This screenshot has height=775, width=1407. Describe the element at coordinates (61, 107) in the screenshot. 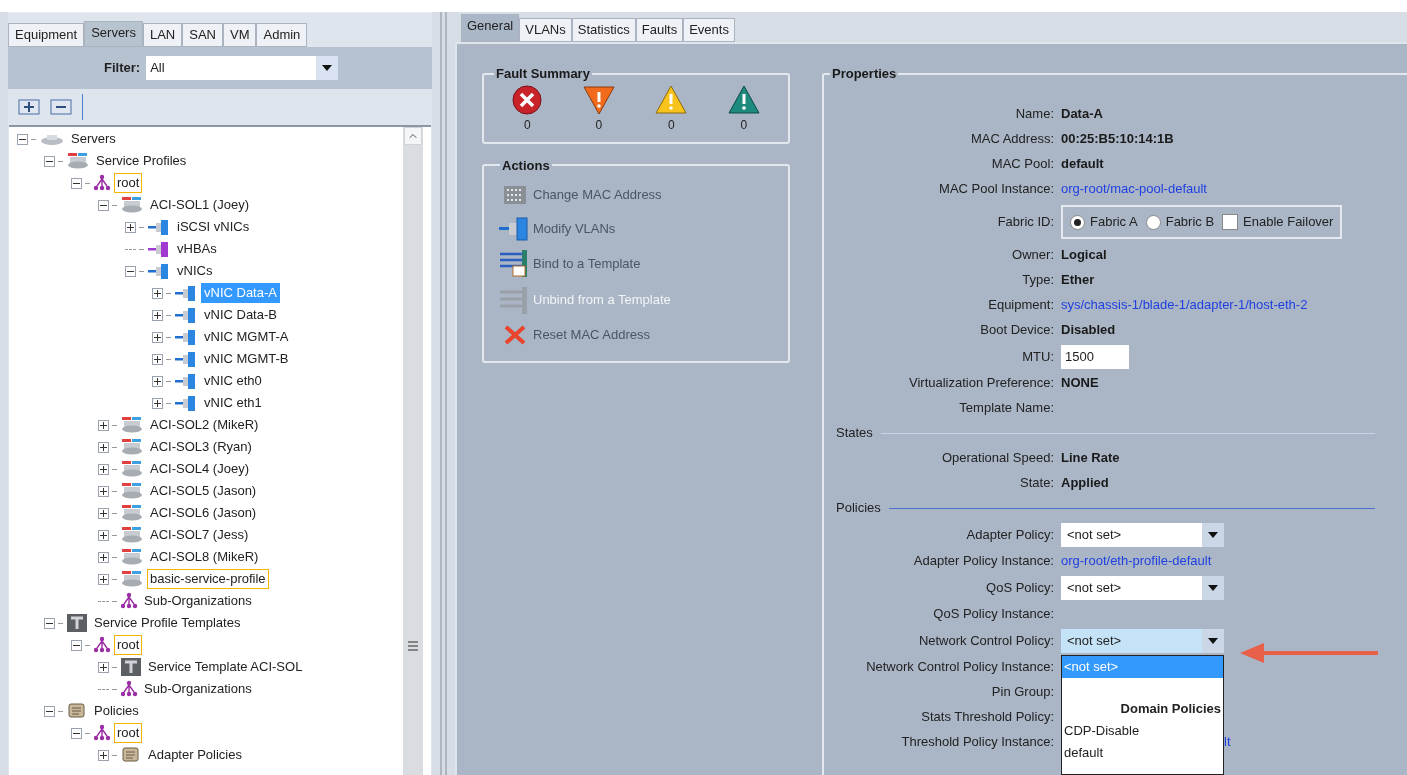

I see `collapse-all-icon` at that location.